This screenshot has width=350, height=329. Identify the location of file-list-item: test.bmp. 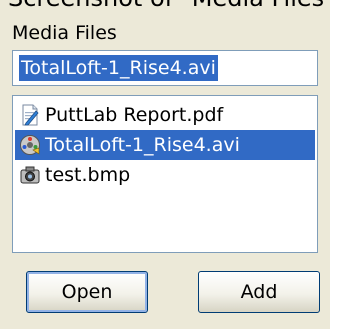
(165, 175).